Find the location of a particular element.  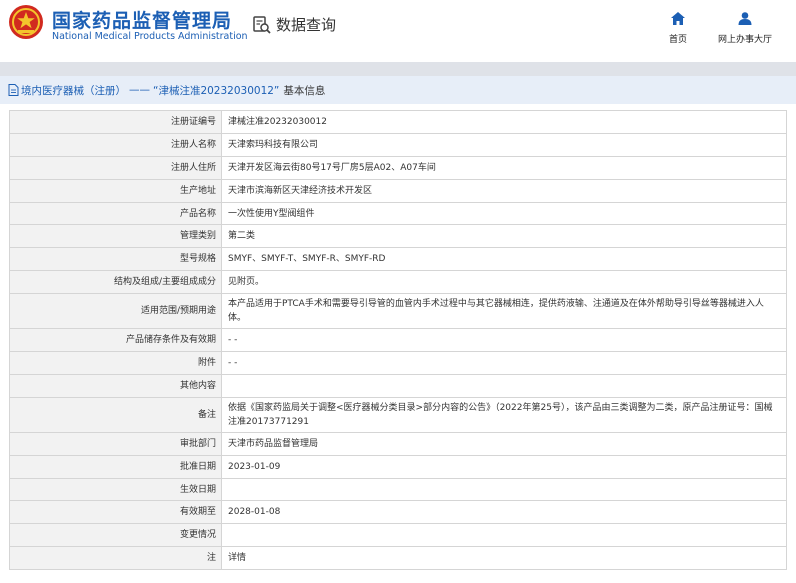

details-link: 详情 is located at coordinates (504, 558).